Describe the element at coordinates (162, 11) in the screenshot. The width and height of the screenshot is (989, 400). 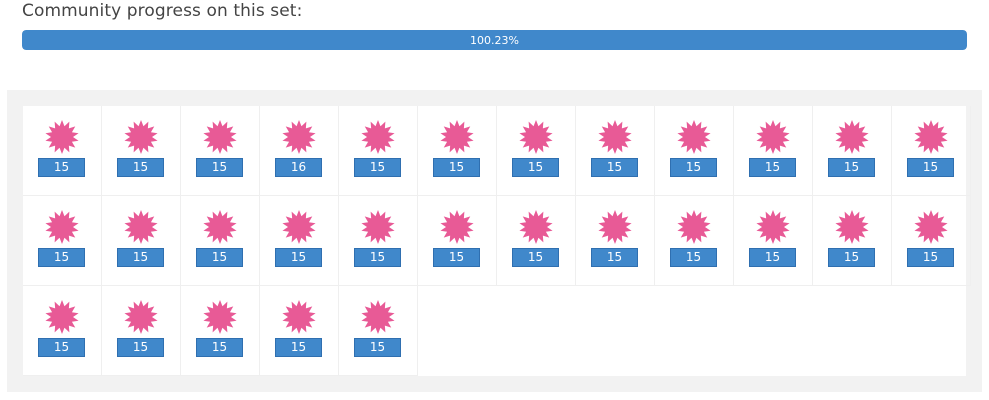
I see `page-title: Community progress on this set:` at that location.